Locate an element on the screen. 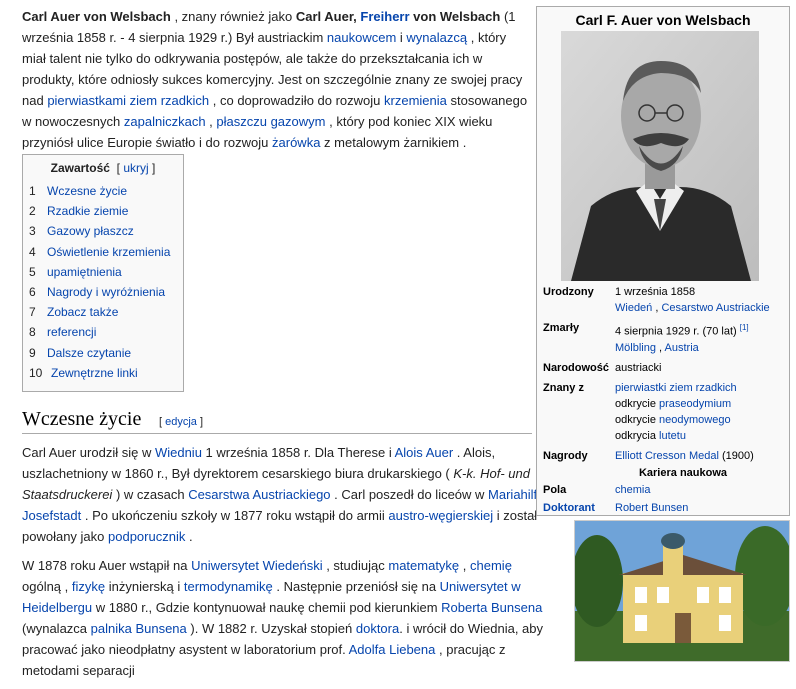 The image size is (796, 689). link-alois-auer: Alois Auer is located at coordinates (424, 452).